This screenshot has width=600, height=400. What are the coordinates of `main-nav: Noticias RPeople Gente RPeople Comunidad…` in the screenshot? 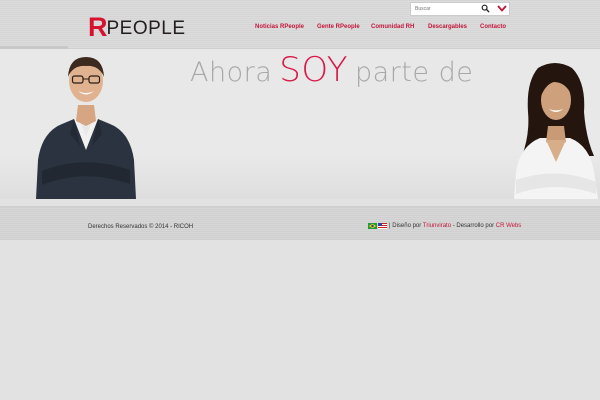 It's located at (300, 29).